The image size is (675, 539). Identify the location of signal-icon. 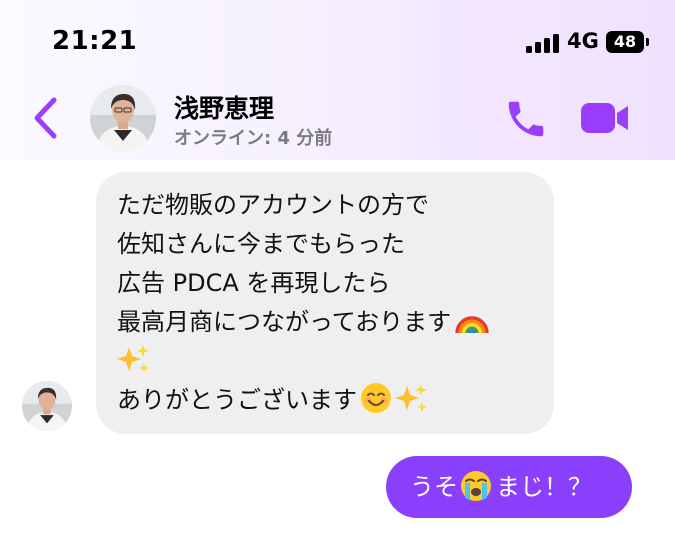
(544, 43).